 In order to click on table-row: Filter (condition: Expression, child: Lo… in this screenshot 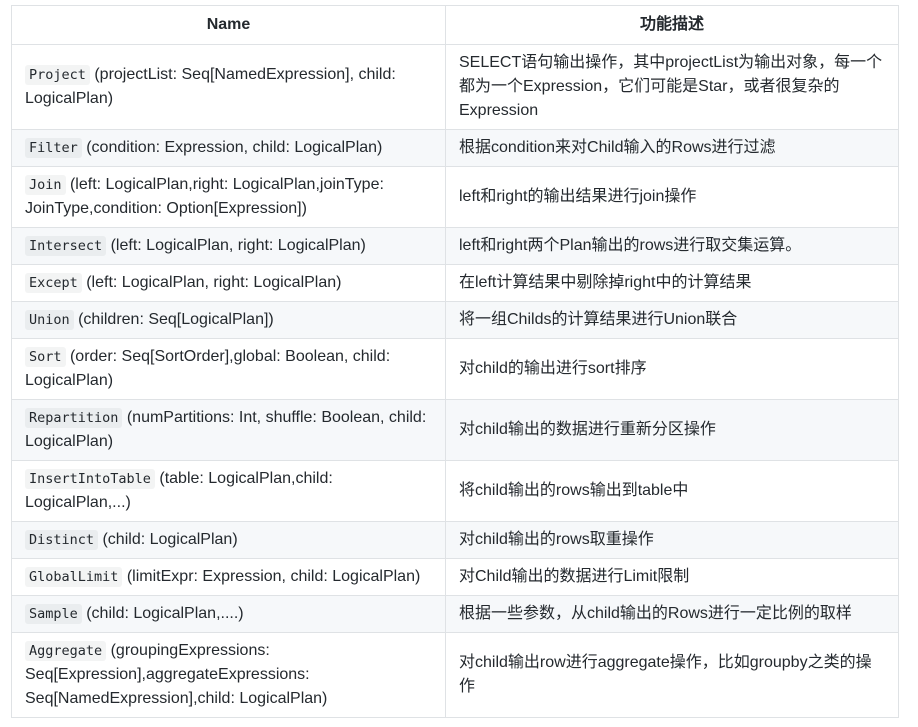, I will do `click(455, 148)`.